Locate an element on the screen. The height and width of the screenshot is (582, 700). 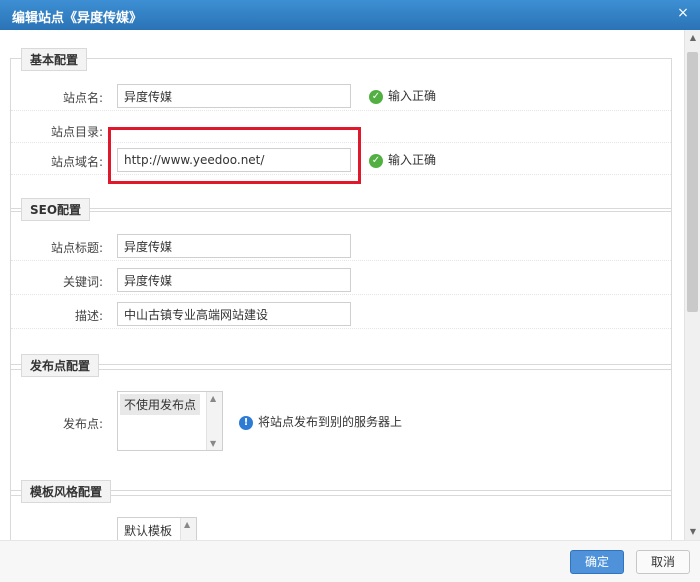
site-domain-status: ✓ 输入正确 is located at coordinates (402, 159).